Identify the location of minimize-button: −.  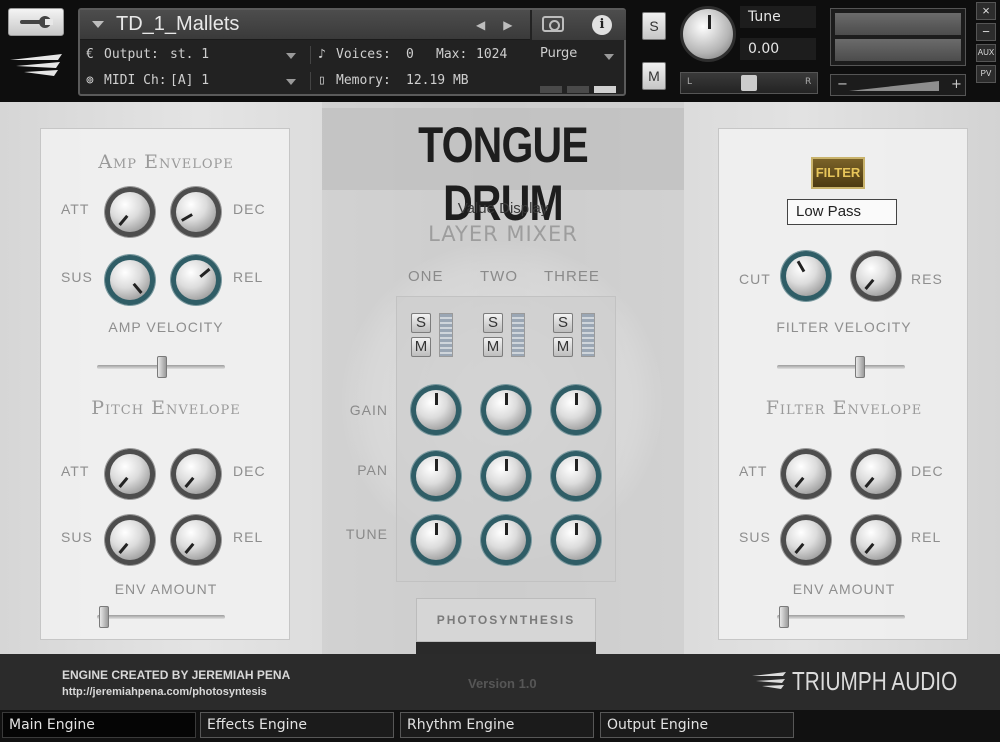
(986, 32).